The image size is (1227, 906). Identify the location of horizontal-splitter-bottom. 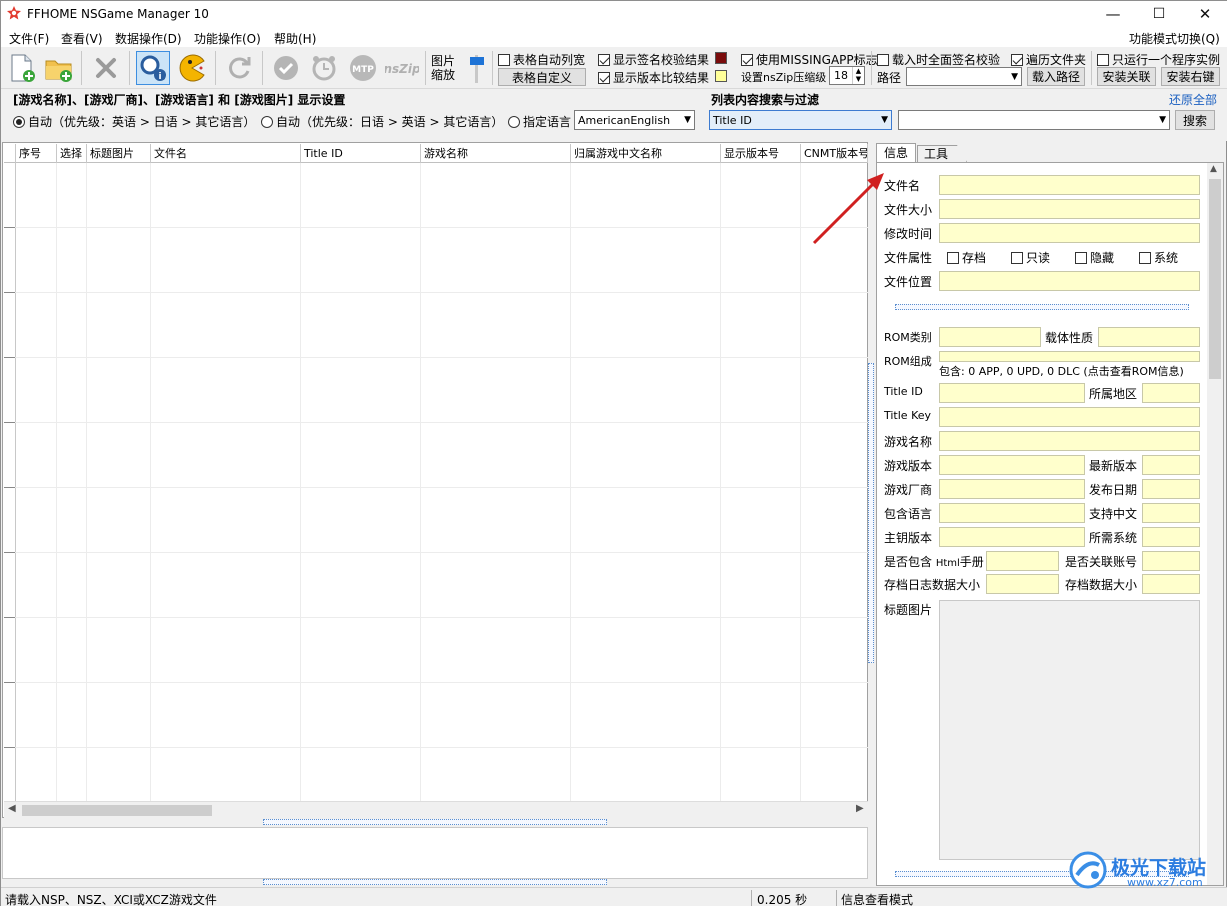
(435, 882).